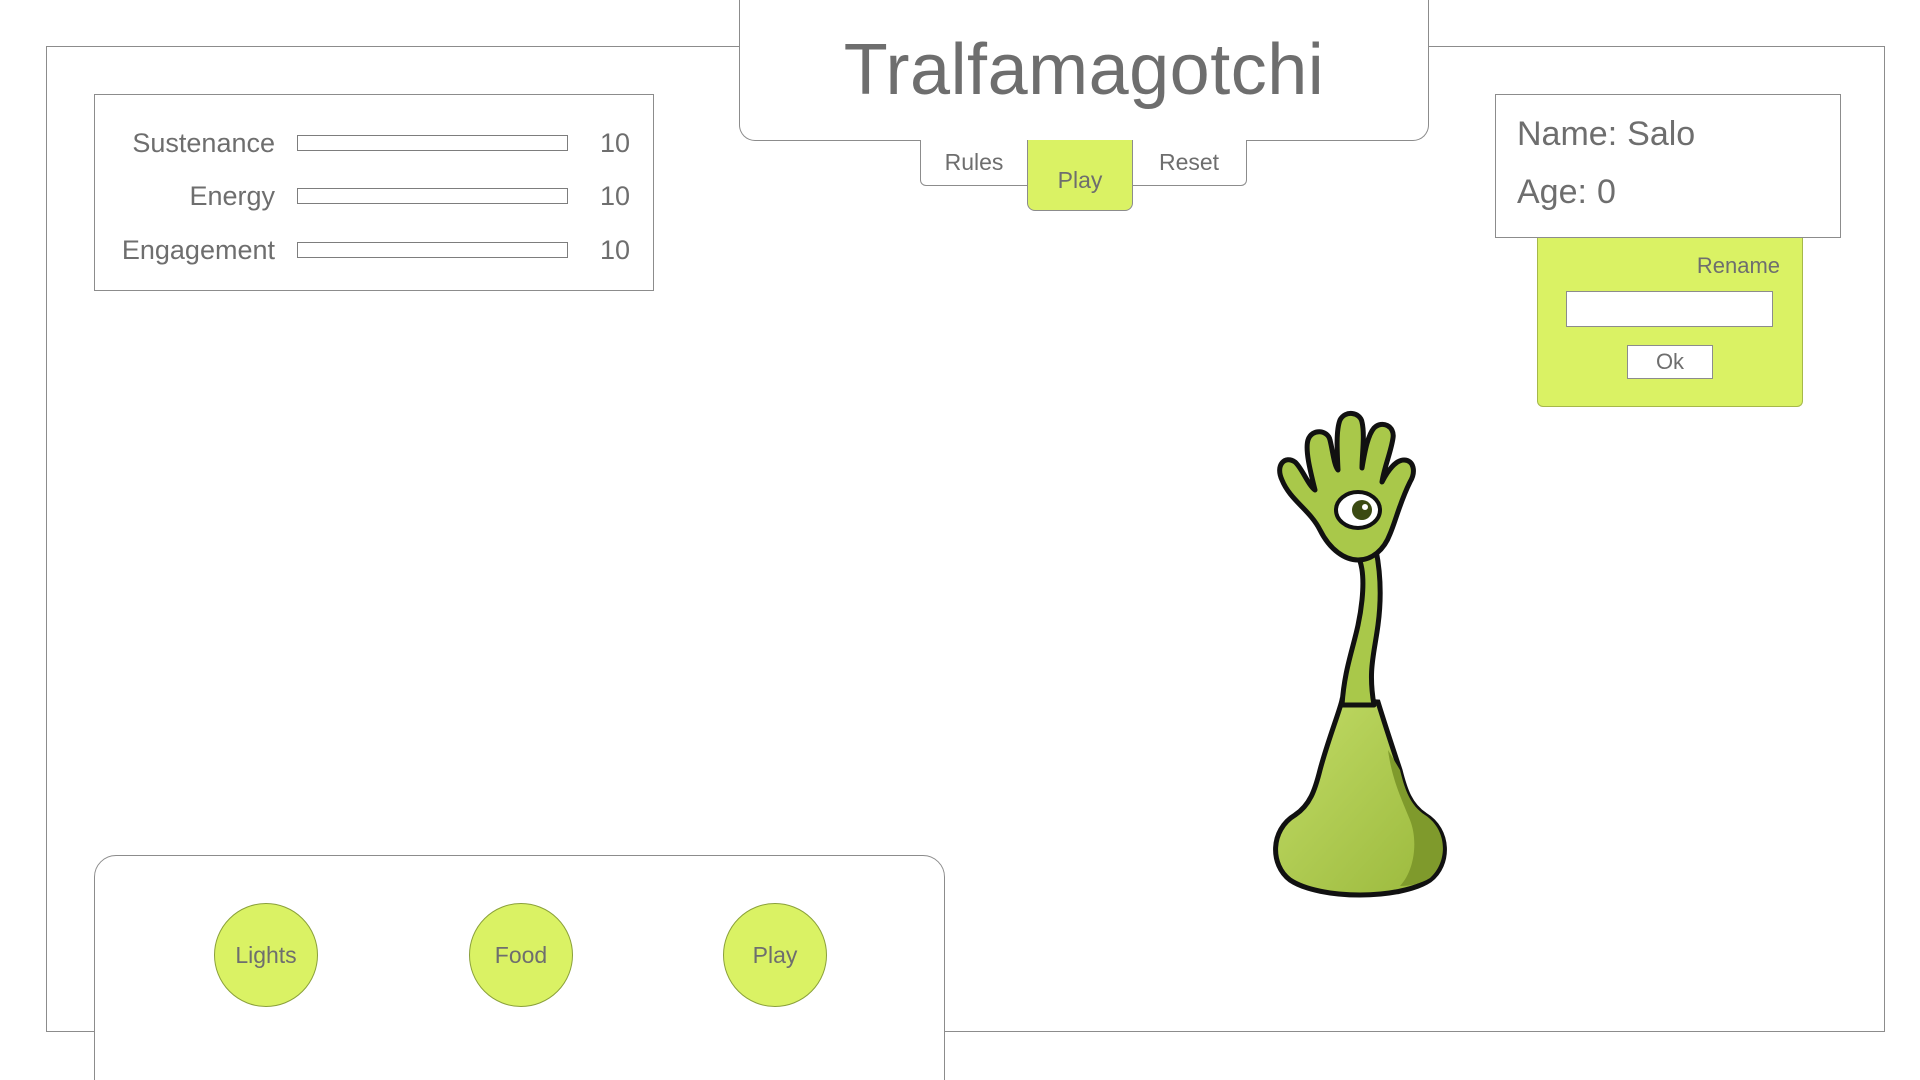 The height and width of the screenshot is (1080, 1920). Describe the element at coordinates (1661, 134) in the screenshot. I see `pet-name-value: Salo` at that location.